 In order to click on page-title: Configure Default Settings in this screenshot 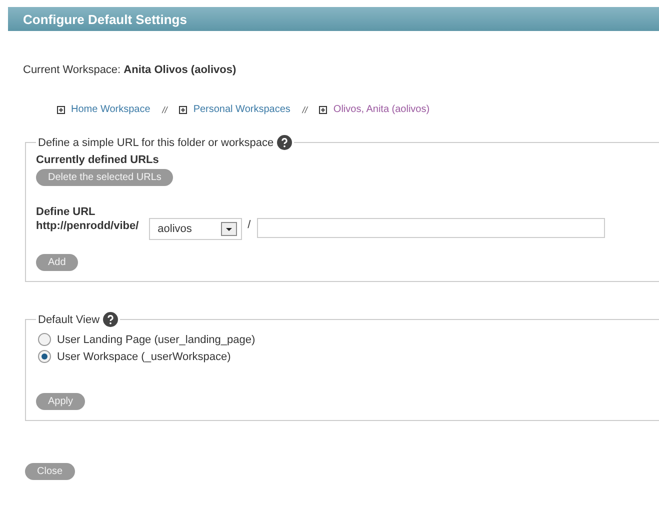, I will do `click(333, 19)`.